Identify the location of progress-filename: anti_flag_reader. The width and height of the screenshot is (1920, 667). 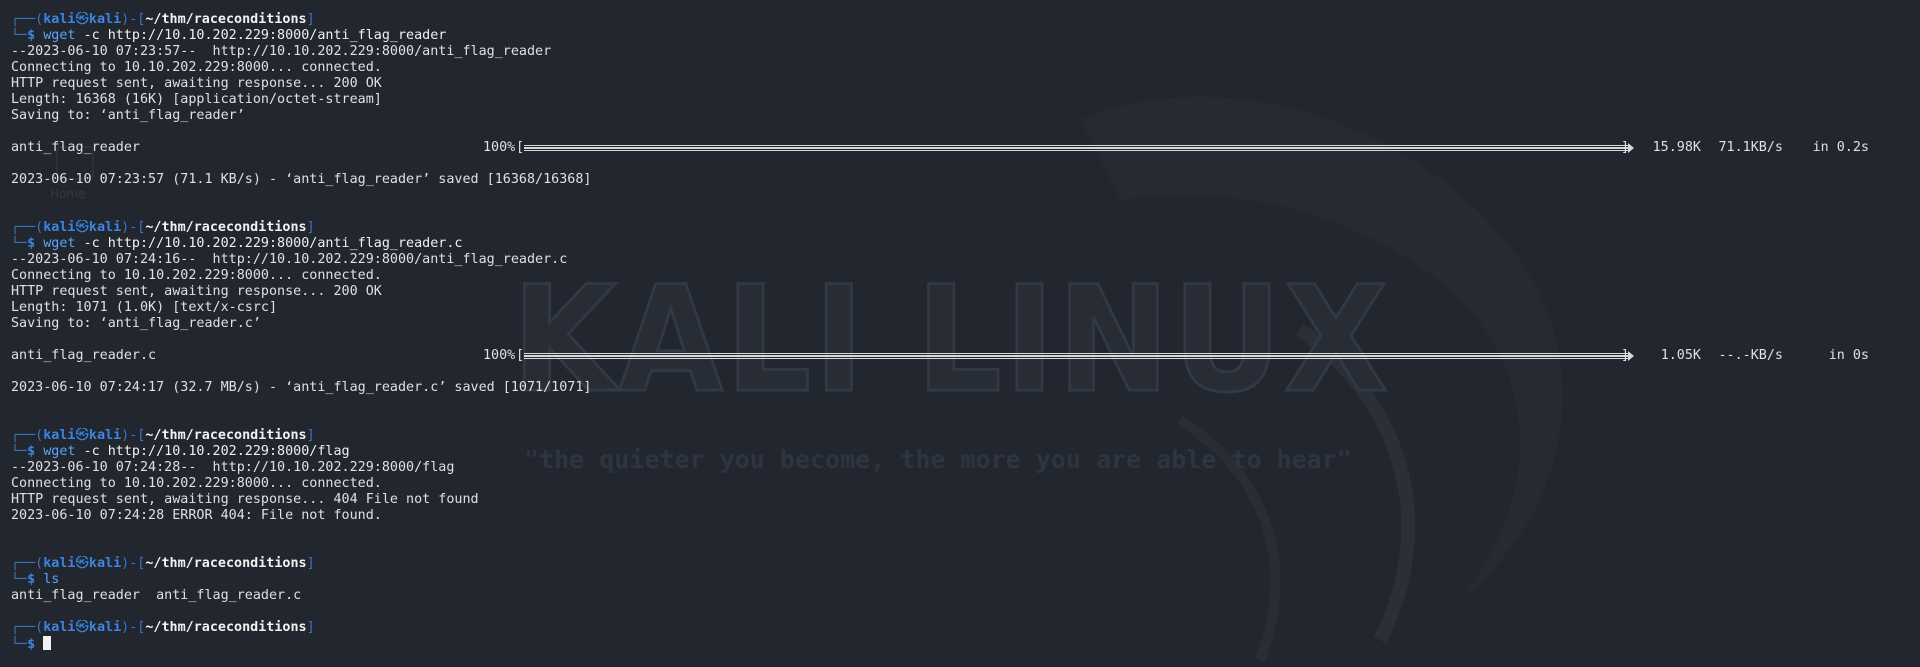
(75, 147).